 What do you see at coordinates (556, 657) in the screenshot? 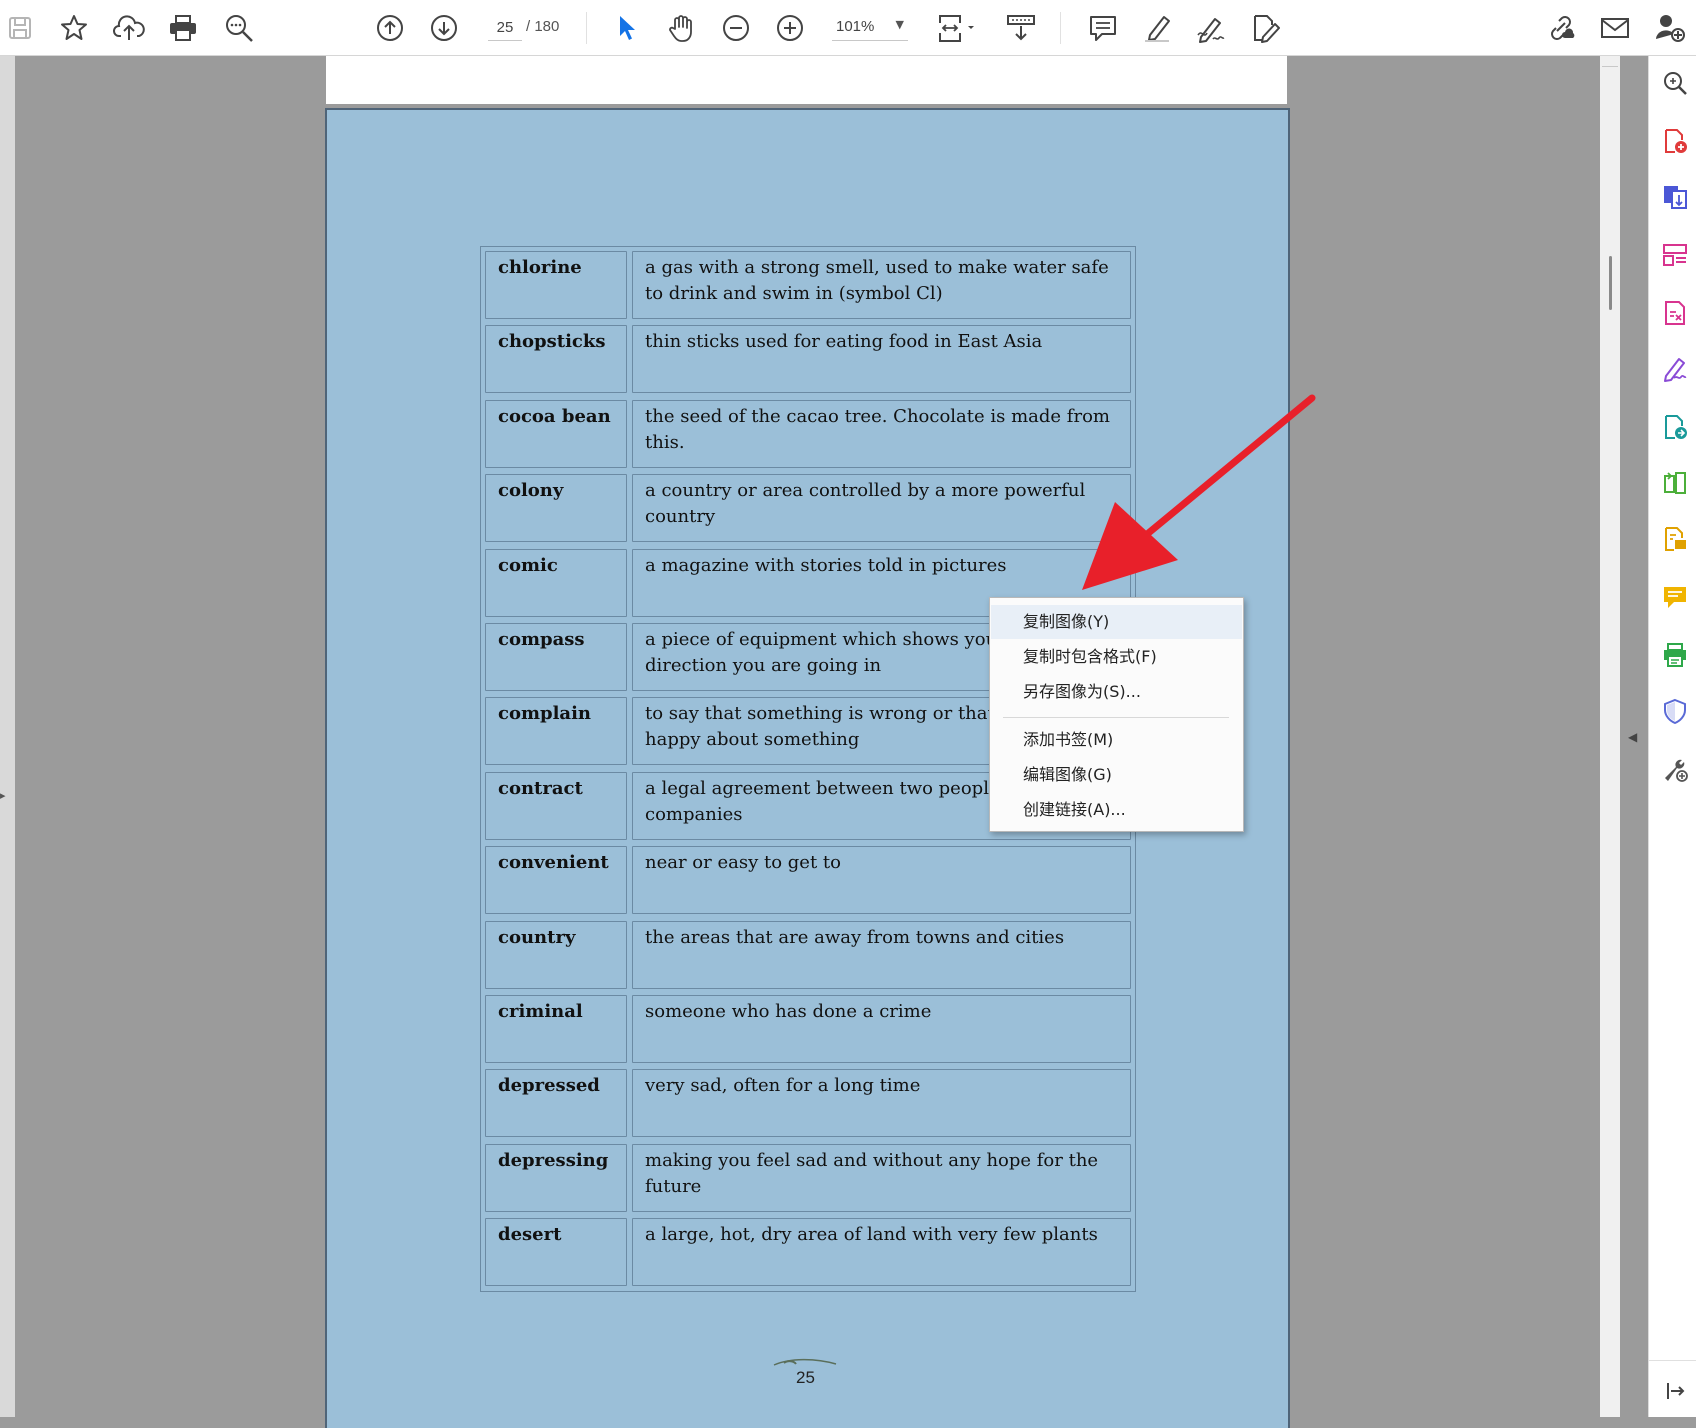
I see `term-cell: compass` at bounding box center [556, 657].